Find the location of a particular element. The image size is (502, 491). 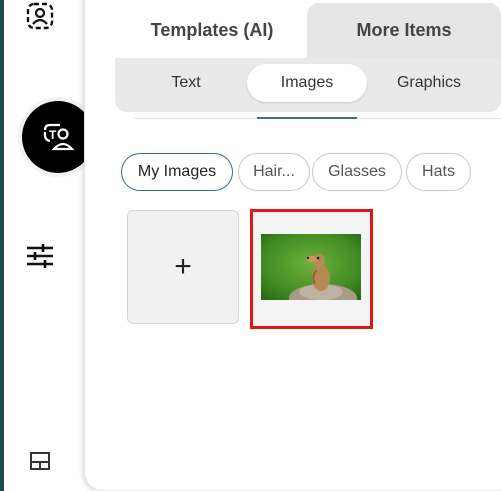

tab-more-items: More Items is located at coordinates (404, 30).